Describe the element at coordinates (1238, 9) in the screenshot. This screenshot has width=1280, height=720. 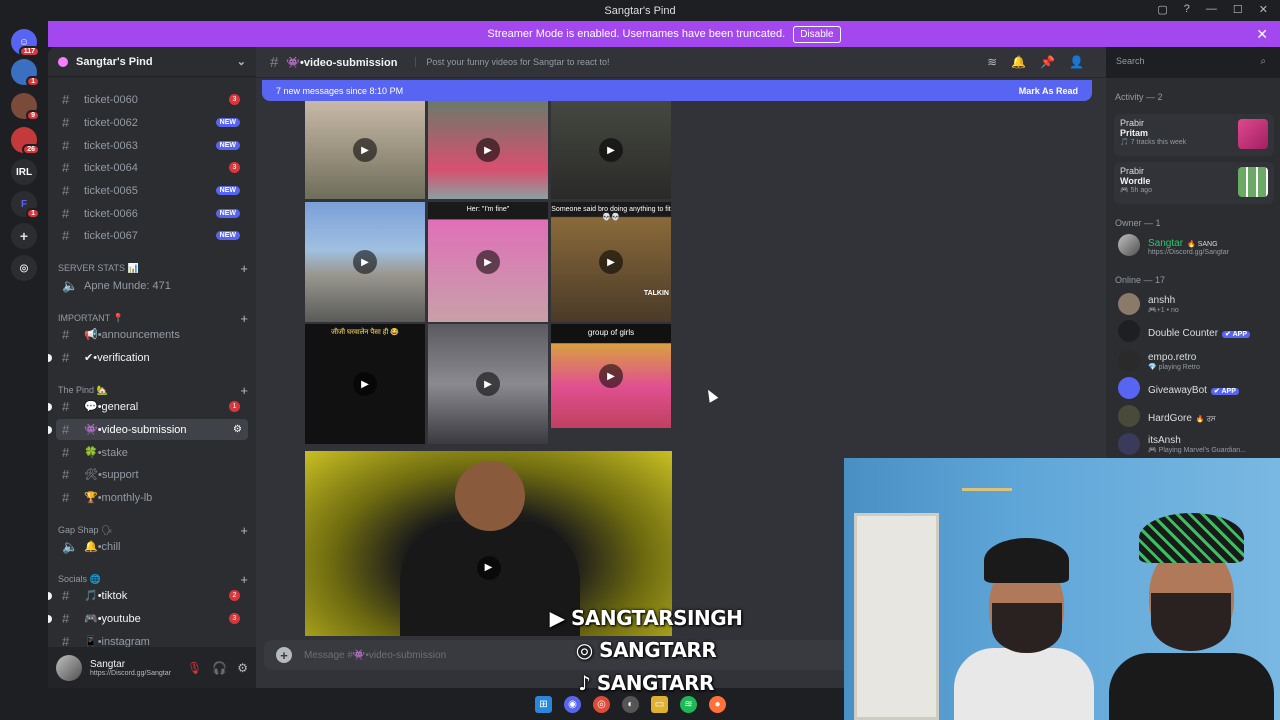
I see `maximize-icon: ☐` at that location.